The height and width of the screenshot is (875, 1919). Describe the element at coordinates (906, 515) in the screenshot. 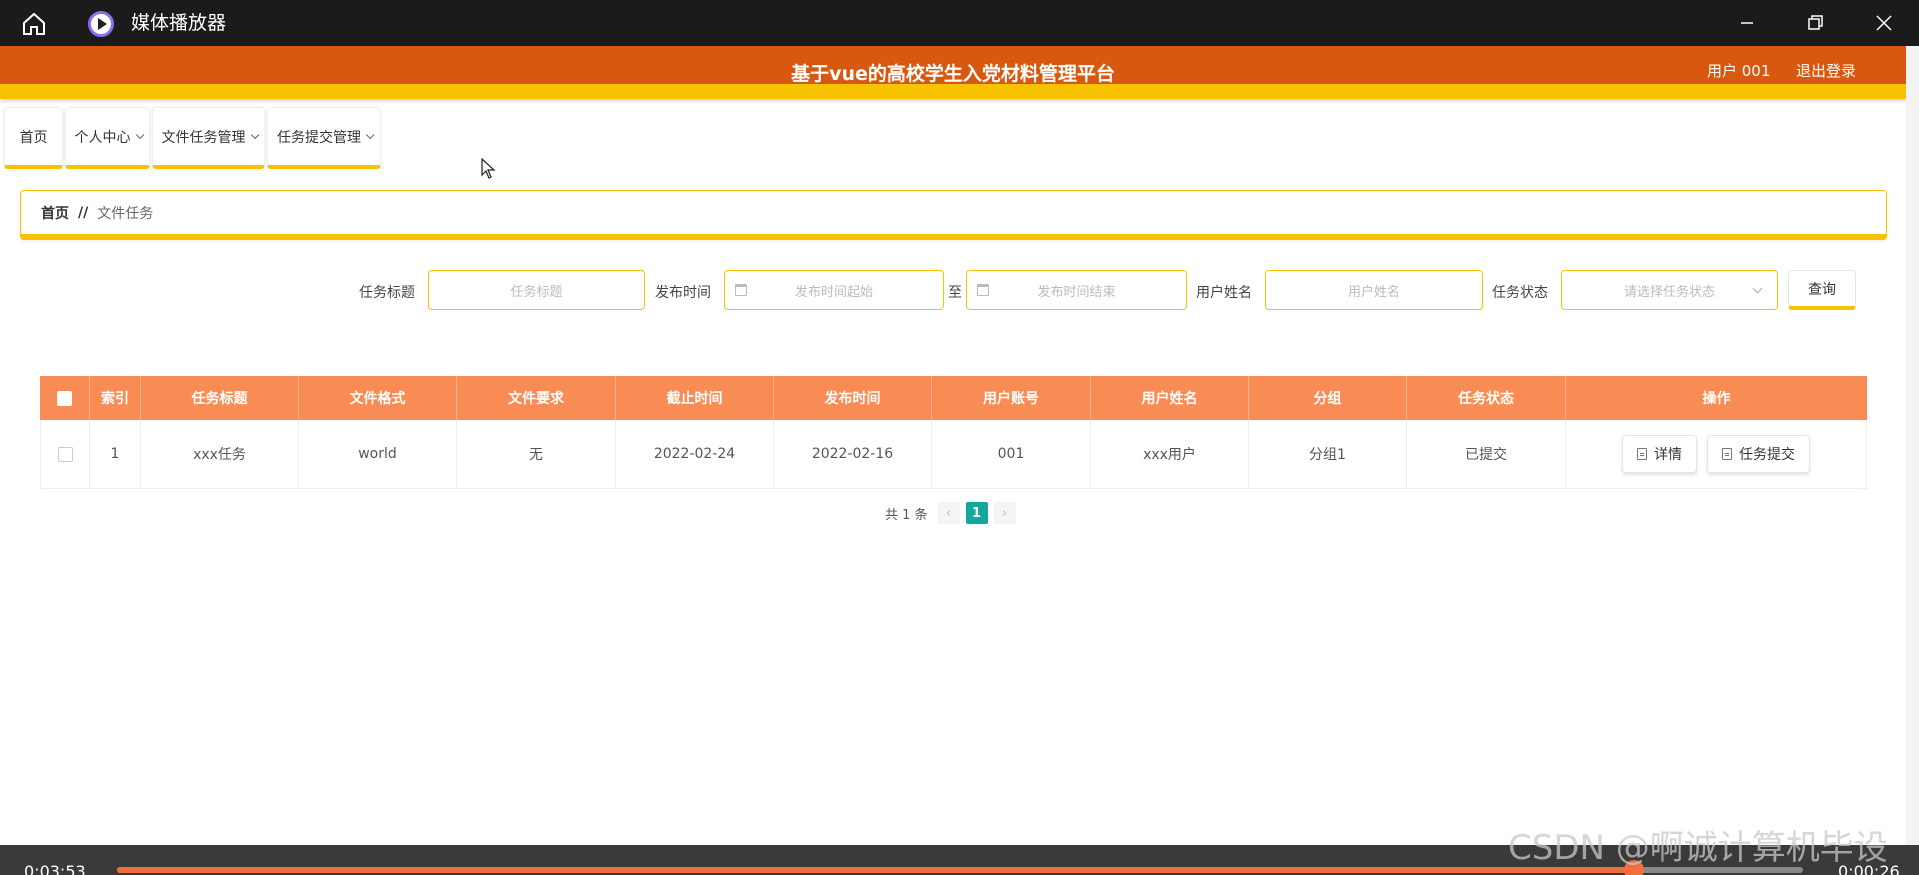

I see `pagination-total: 共 1 条` at that location.